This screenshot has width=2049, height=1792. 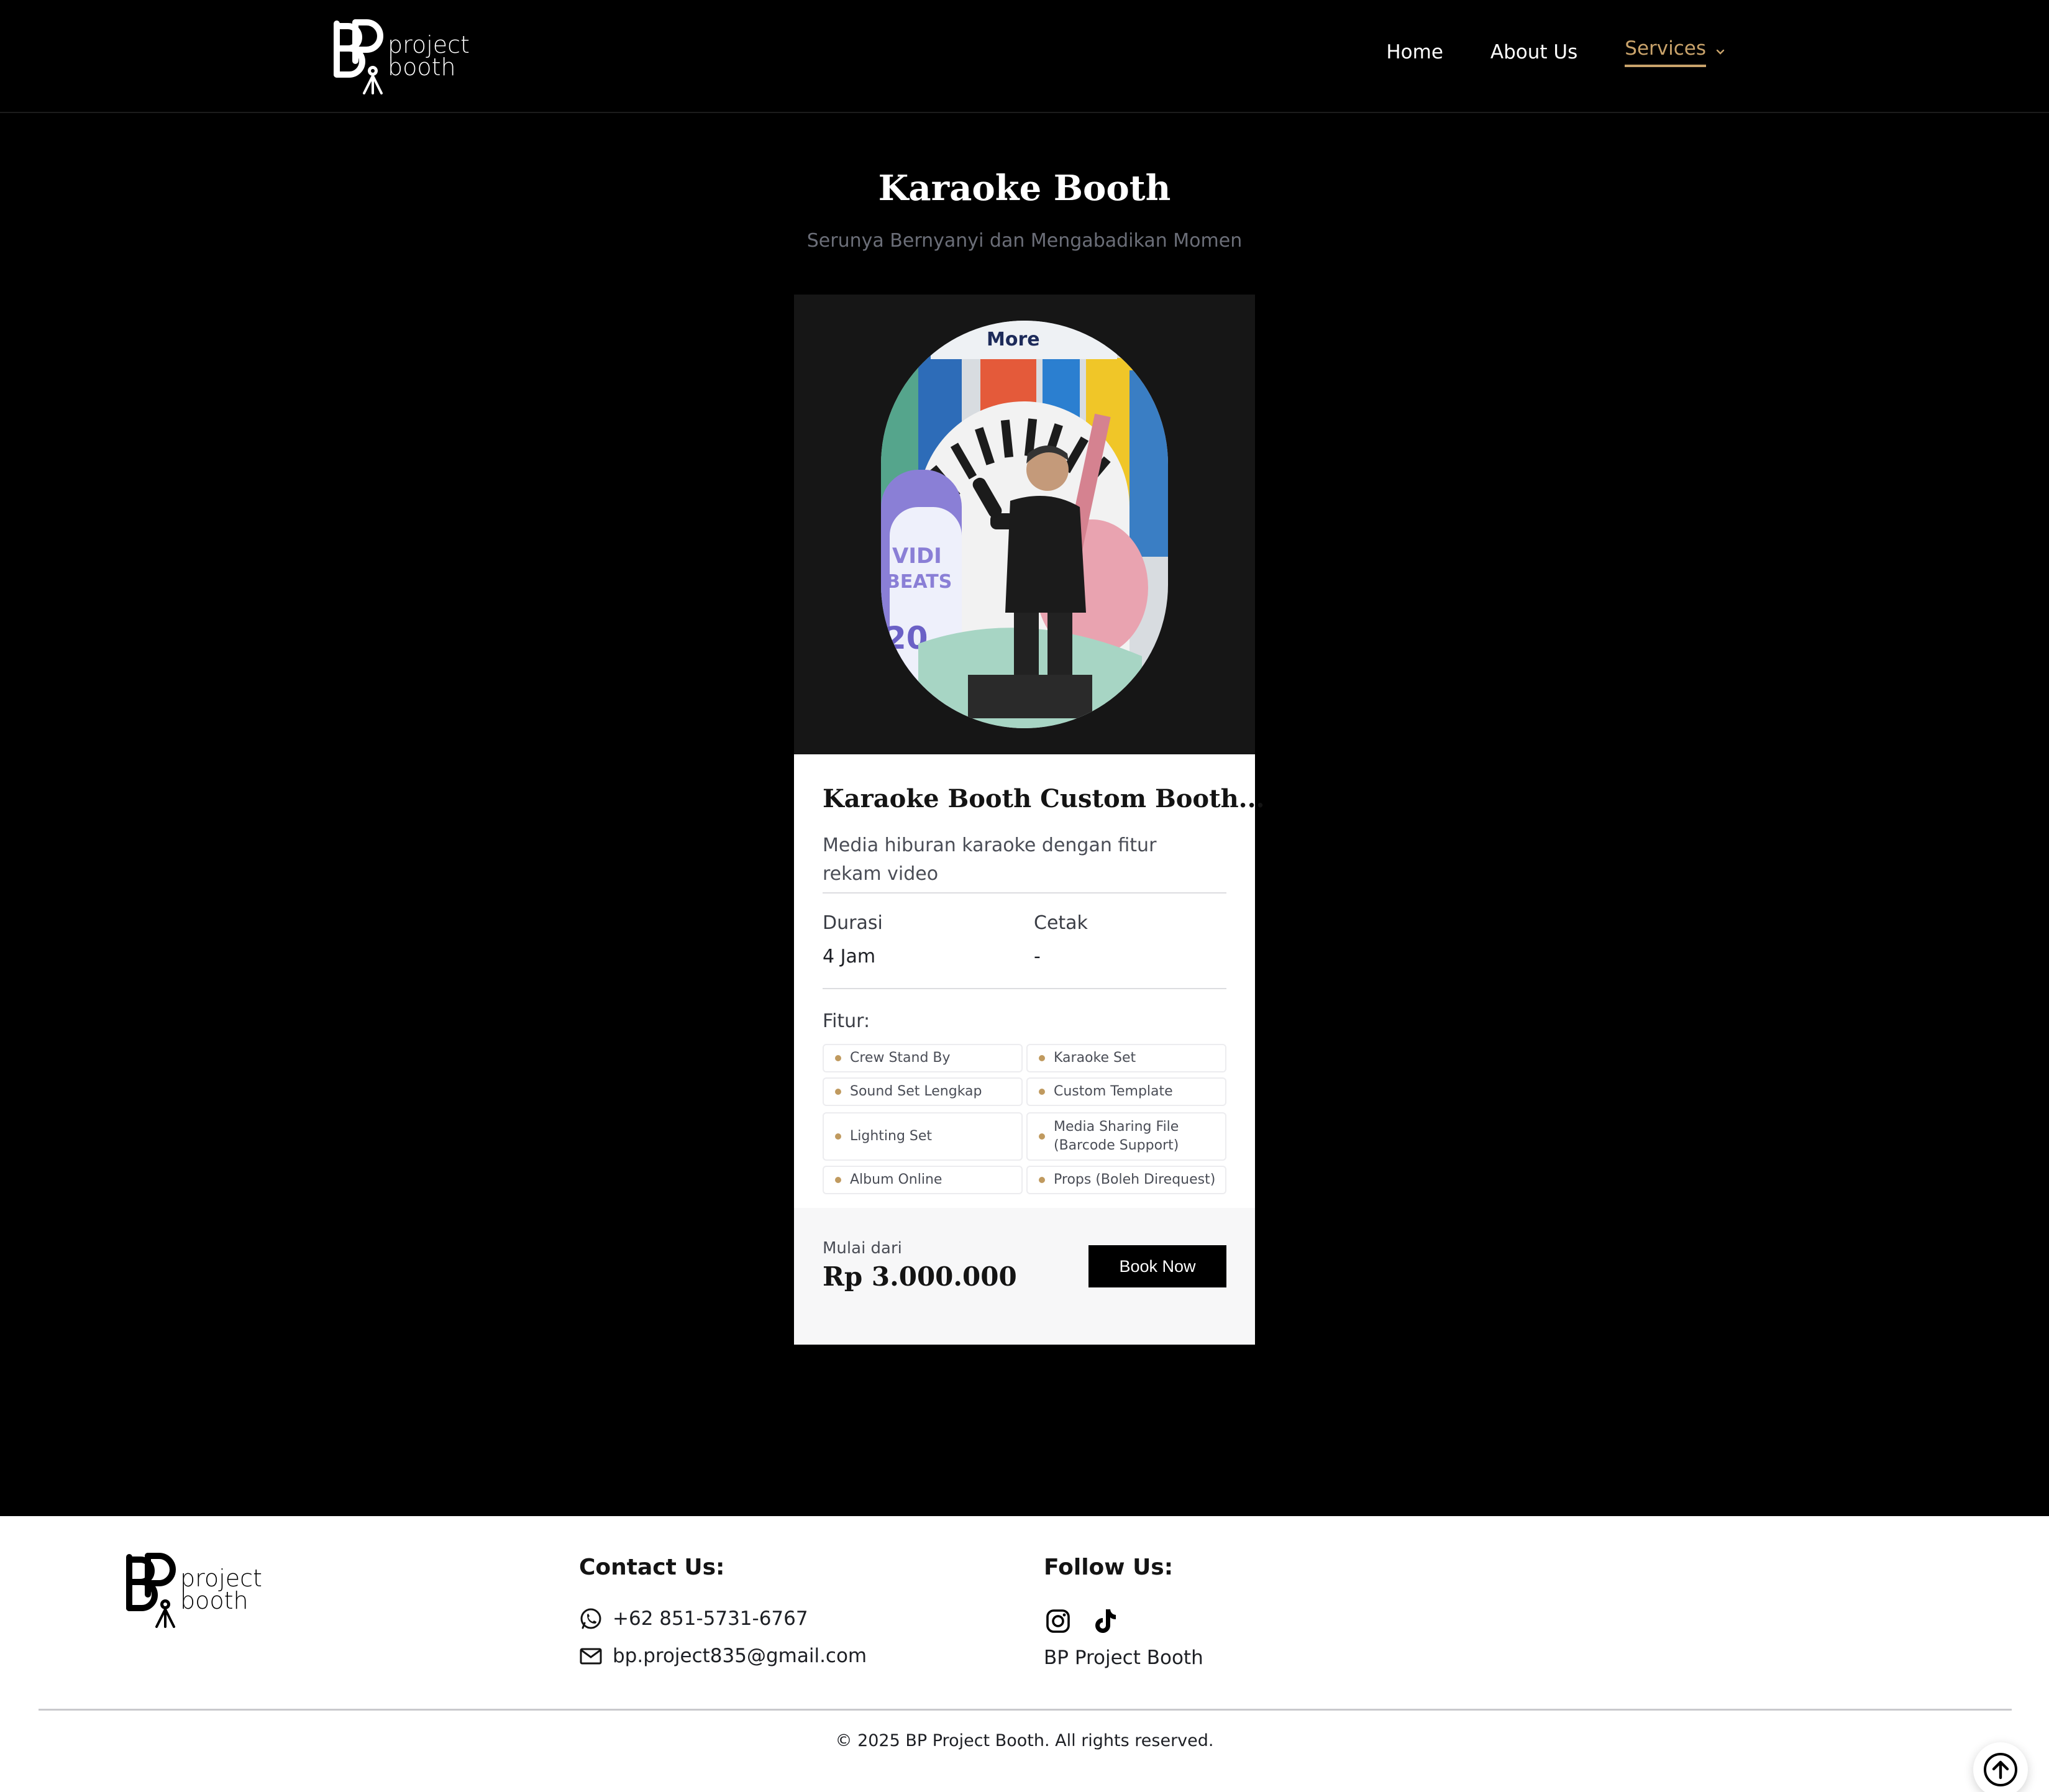 What do you see at coordinates (590, 1618) in the screenshot?
I see `whatsapp-icon` at bounding box center [590, 1618].